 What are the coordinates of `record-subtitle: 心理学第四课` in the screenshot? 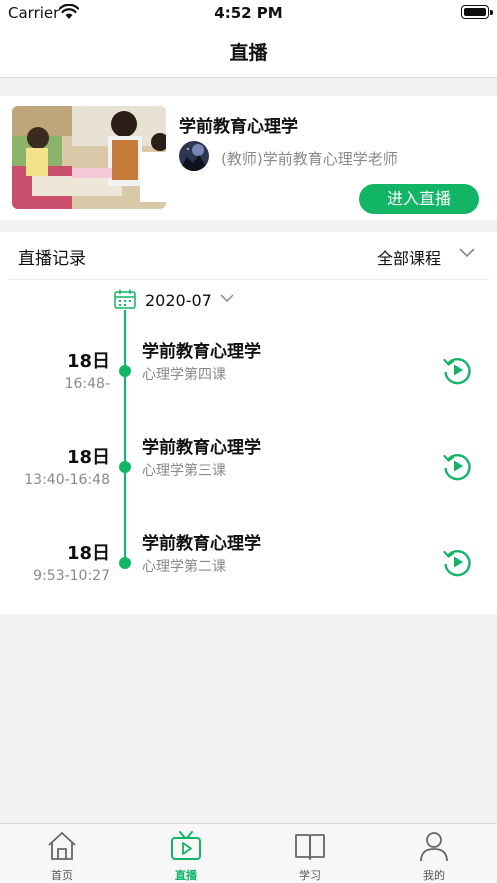 It's located at (184, 375).